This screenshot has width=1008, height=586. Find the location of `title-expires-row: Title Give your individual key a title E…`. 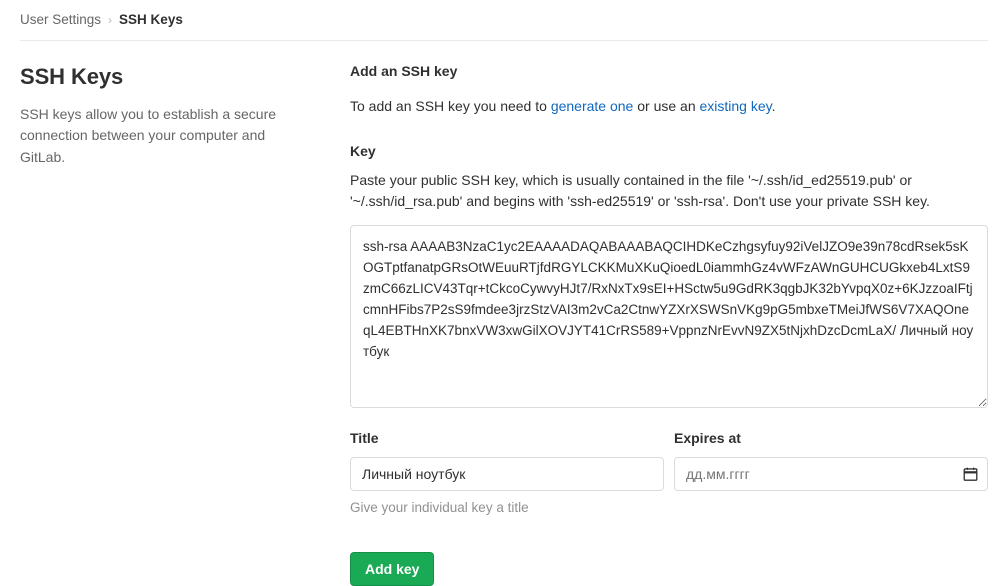

title-expires-row: Title Give your individual key a title E… is located at coordinates (669, 474).